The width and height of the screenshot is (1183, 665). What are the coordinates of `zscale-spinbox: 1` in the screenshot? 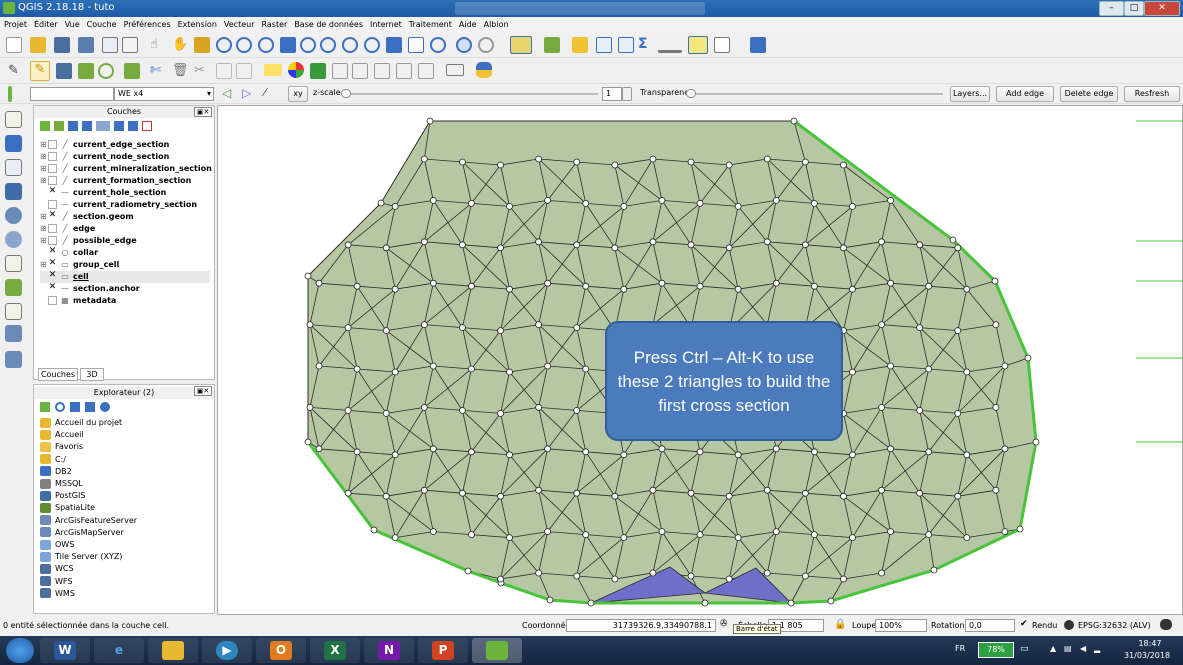 It's located at (612, 94).